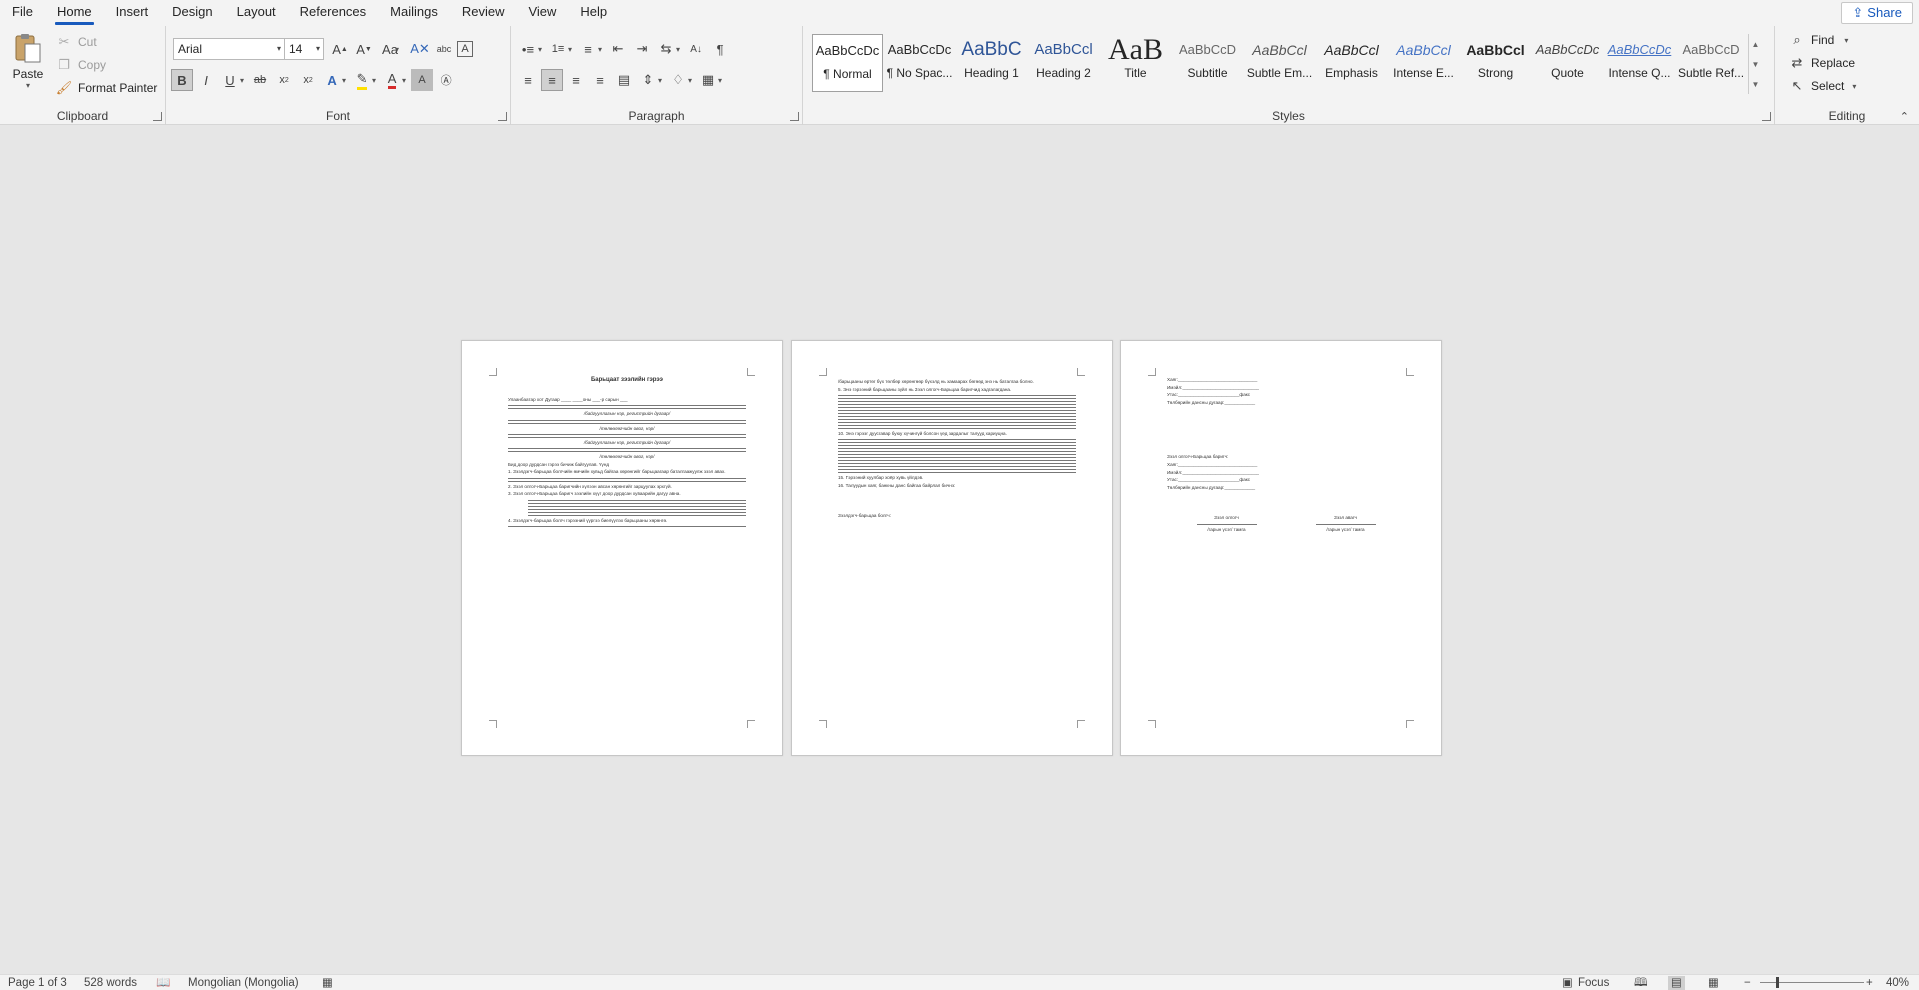  I want to click on style-heading-2: AaBbCcl Heading 2, so click(1063, 63).